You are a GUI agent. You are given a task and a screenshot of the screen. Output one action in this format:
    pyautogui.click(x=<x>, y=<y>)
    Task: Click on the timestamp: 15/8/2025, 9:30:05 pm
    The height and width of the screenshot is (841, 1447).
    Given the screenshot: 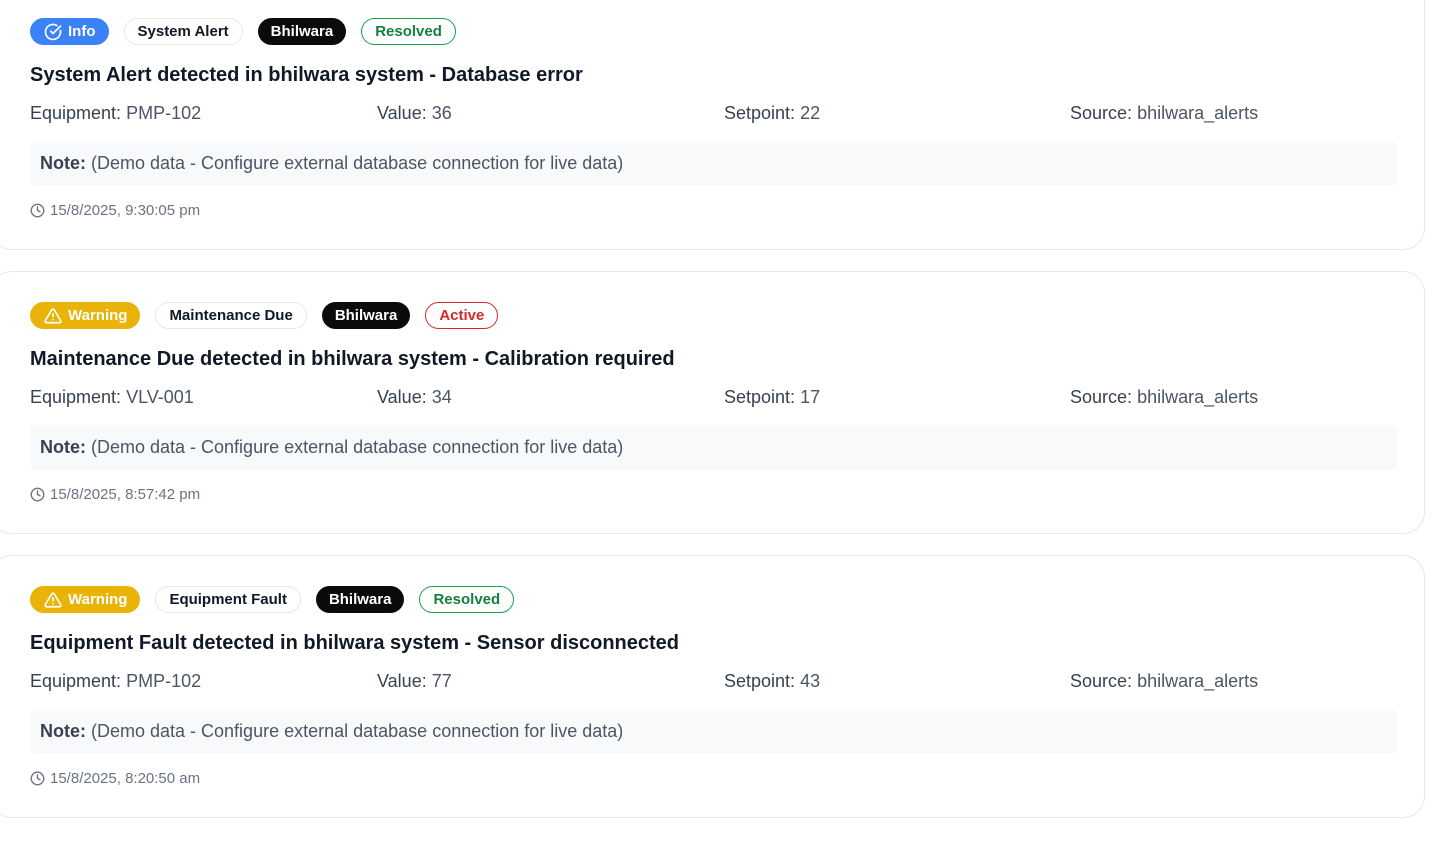 What is the action you would take?
    pyautogui.click(x=115, y=210)
    